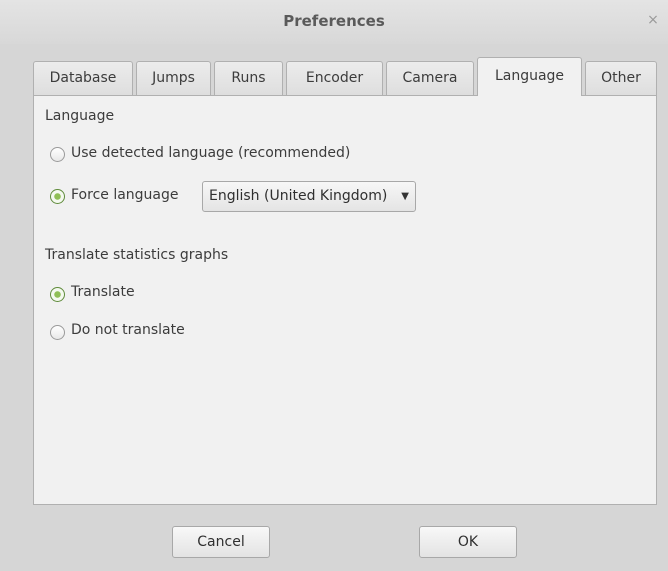 The width and height of the screenshot is (668, 571). What do you see at coordinates (405, 196) in the screenshot?
I see `dropdown-arrow-icon: ▼` at bounding box center [405, 196].